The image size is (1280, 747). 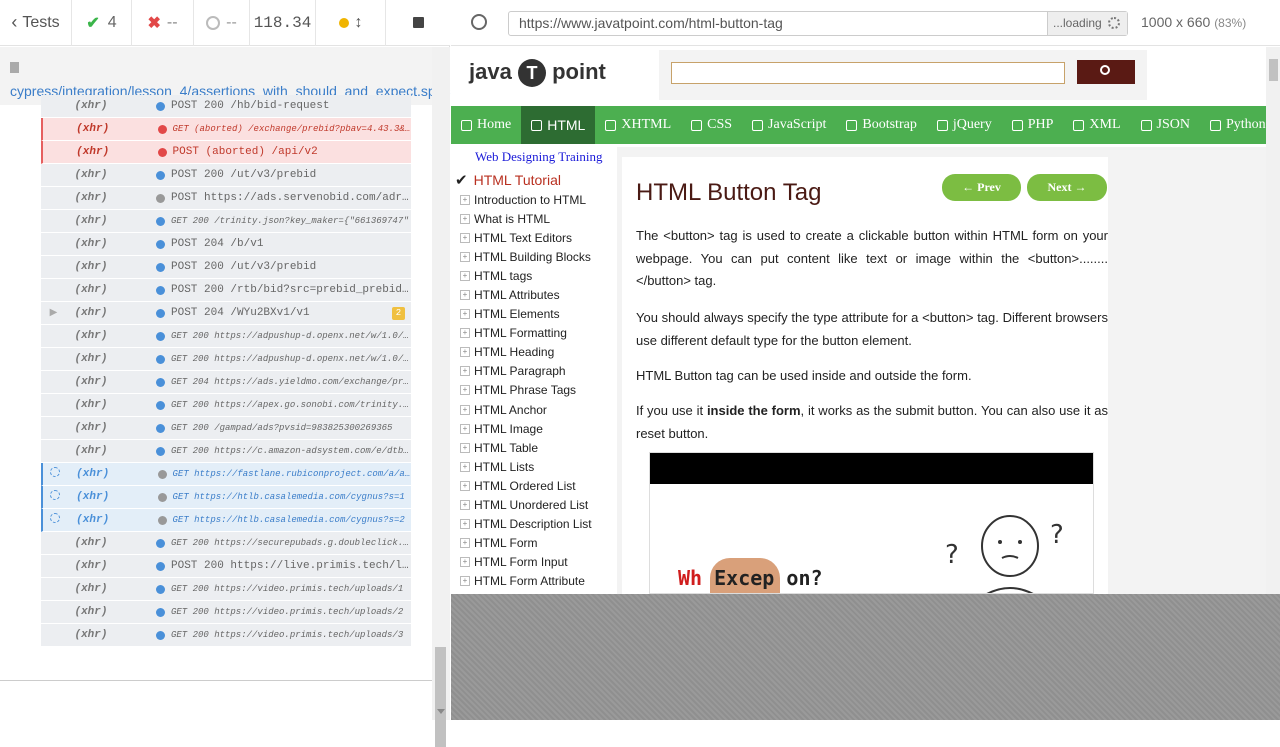 What do you see at coordinates (112, 22) in the screenshot?
I see `passed-value: 4` at bounding box center [112, 22].